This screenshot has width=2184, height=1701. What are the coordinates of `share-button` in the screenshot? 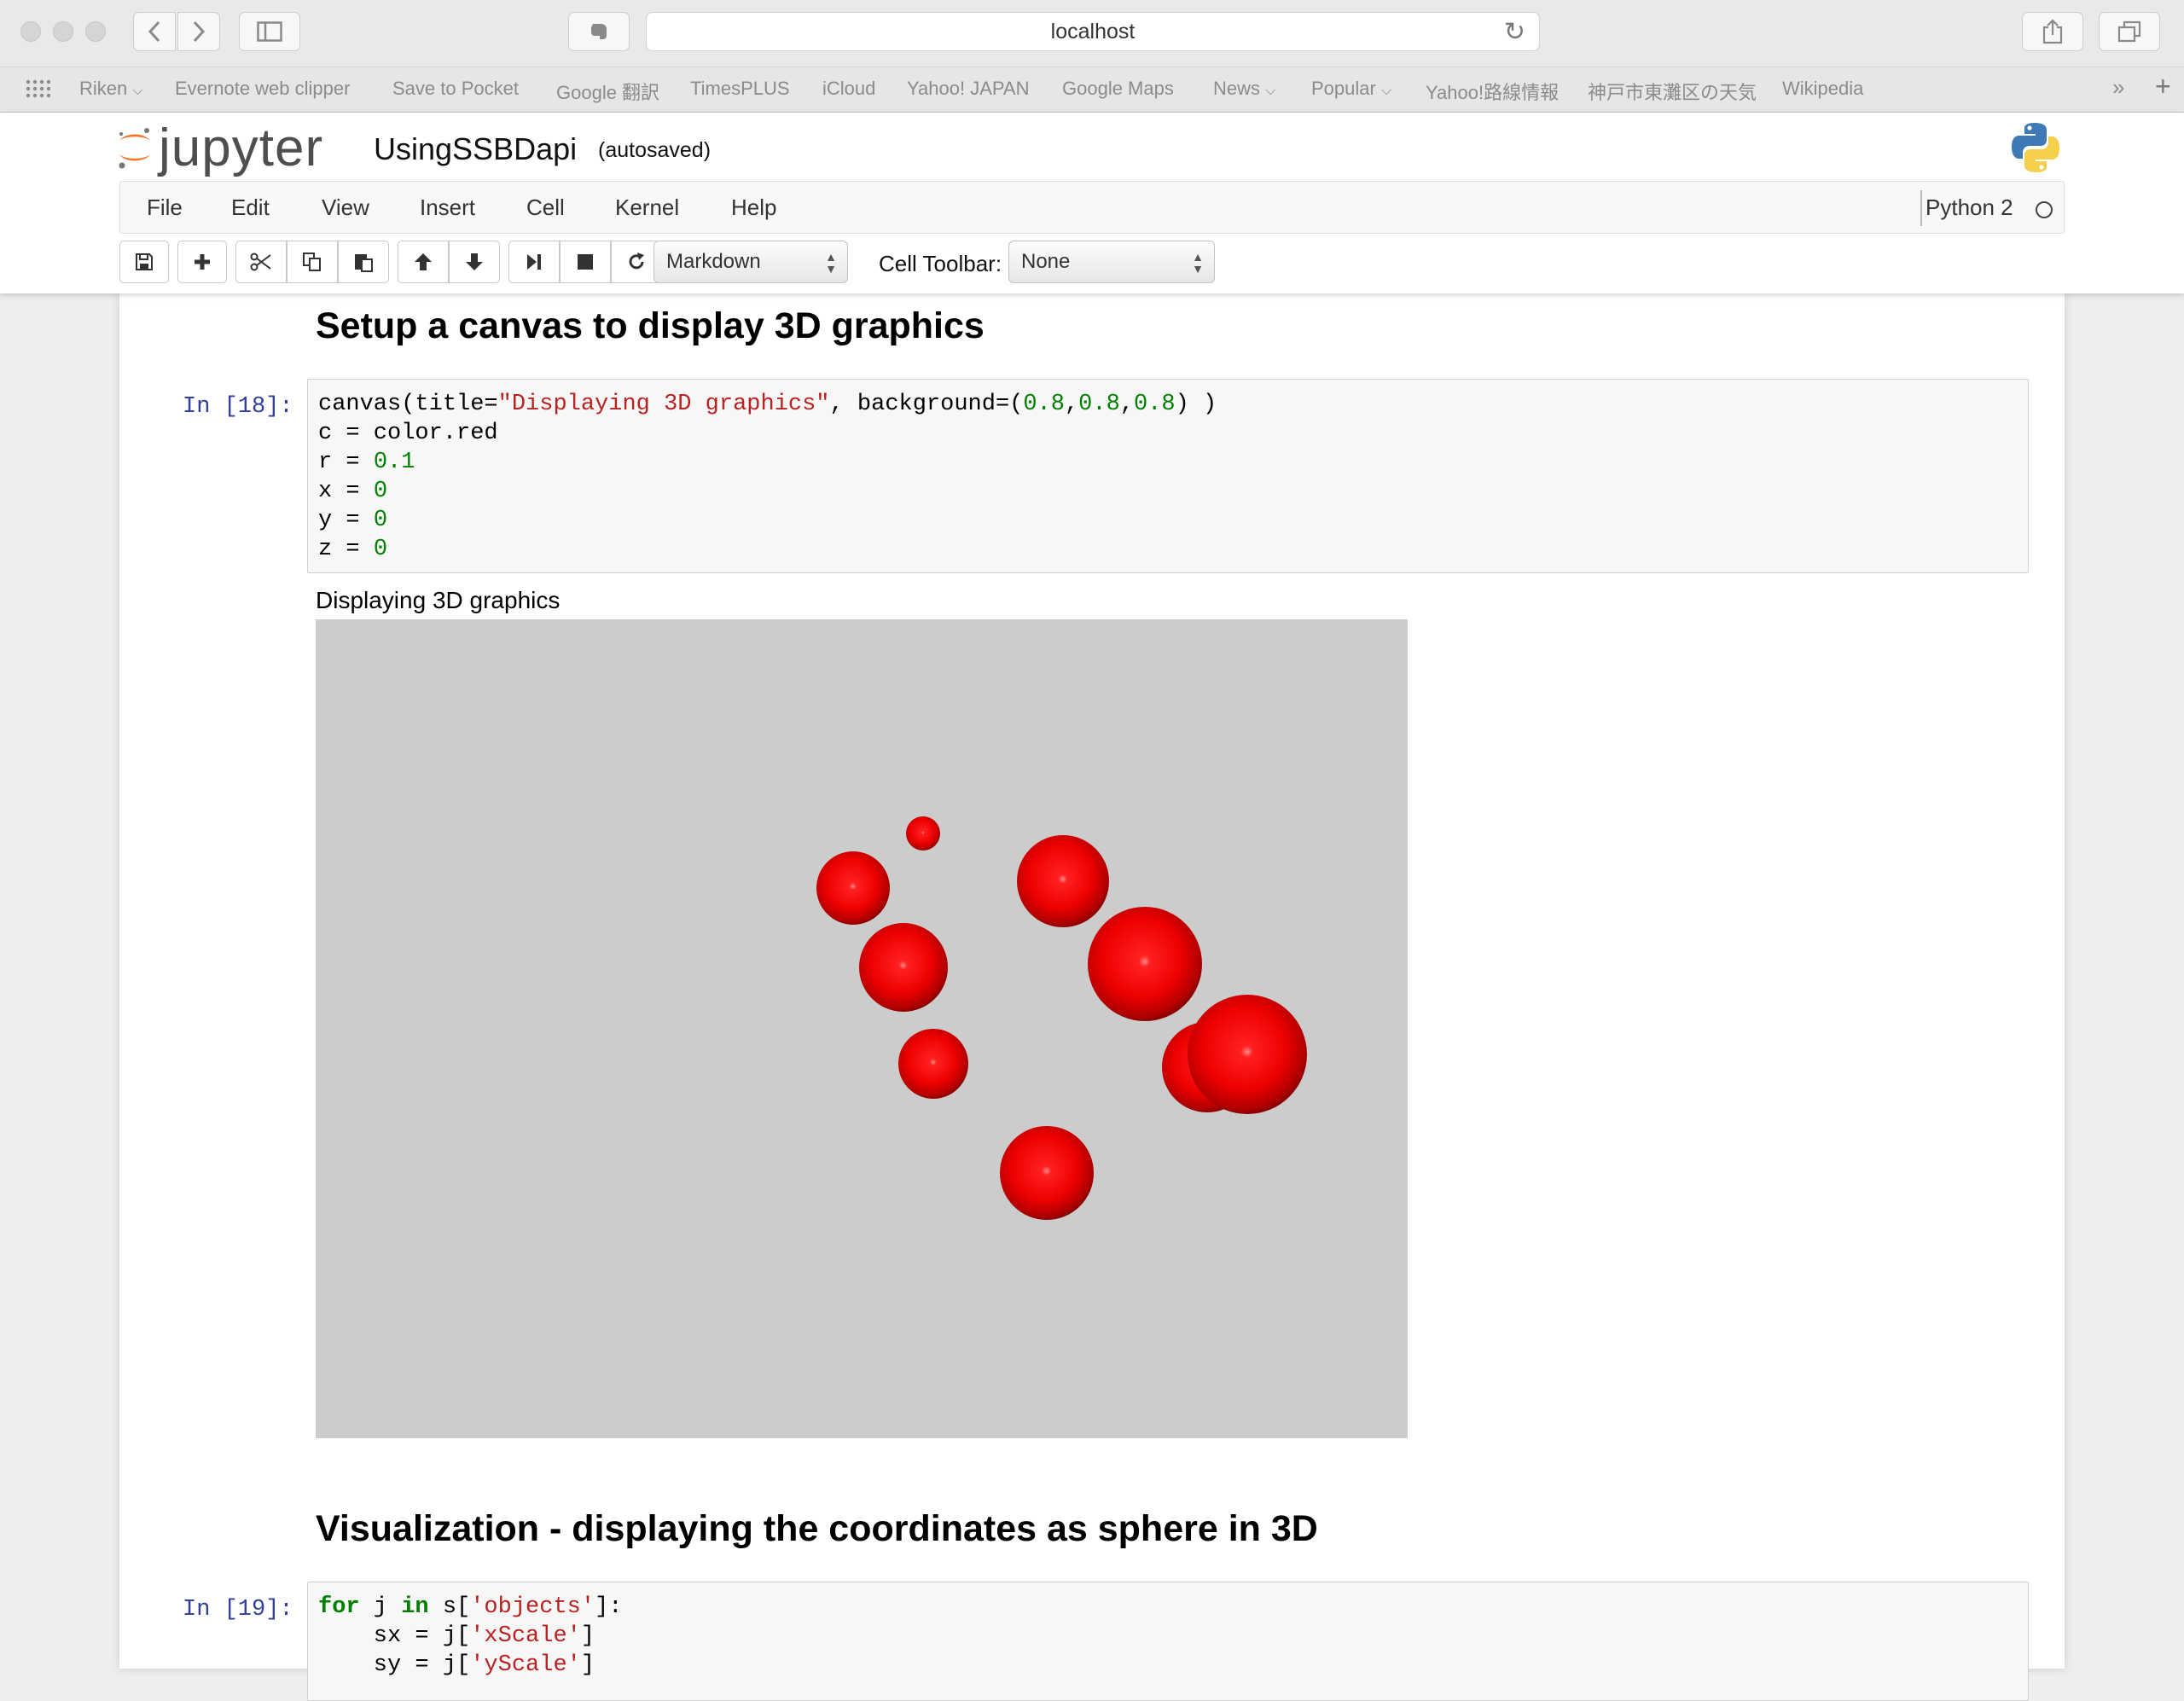 It's located at (2053, 31).